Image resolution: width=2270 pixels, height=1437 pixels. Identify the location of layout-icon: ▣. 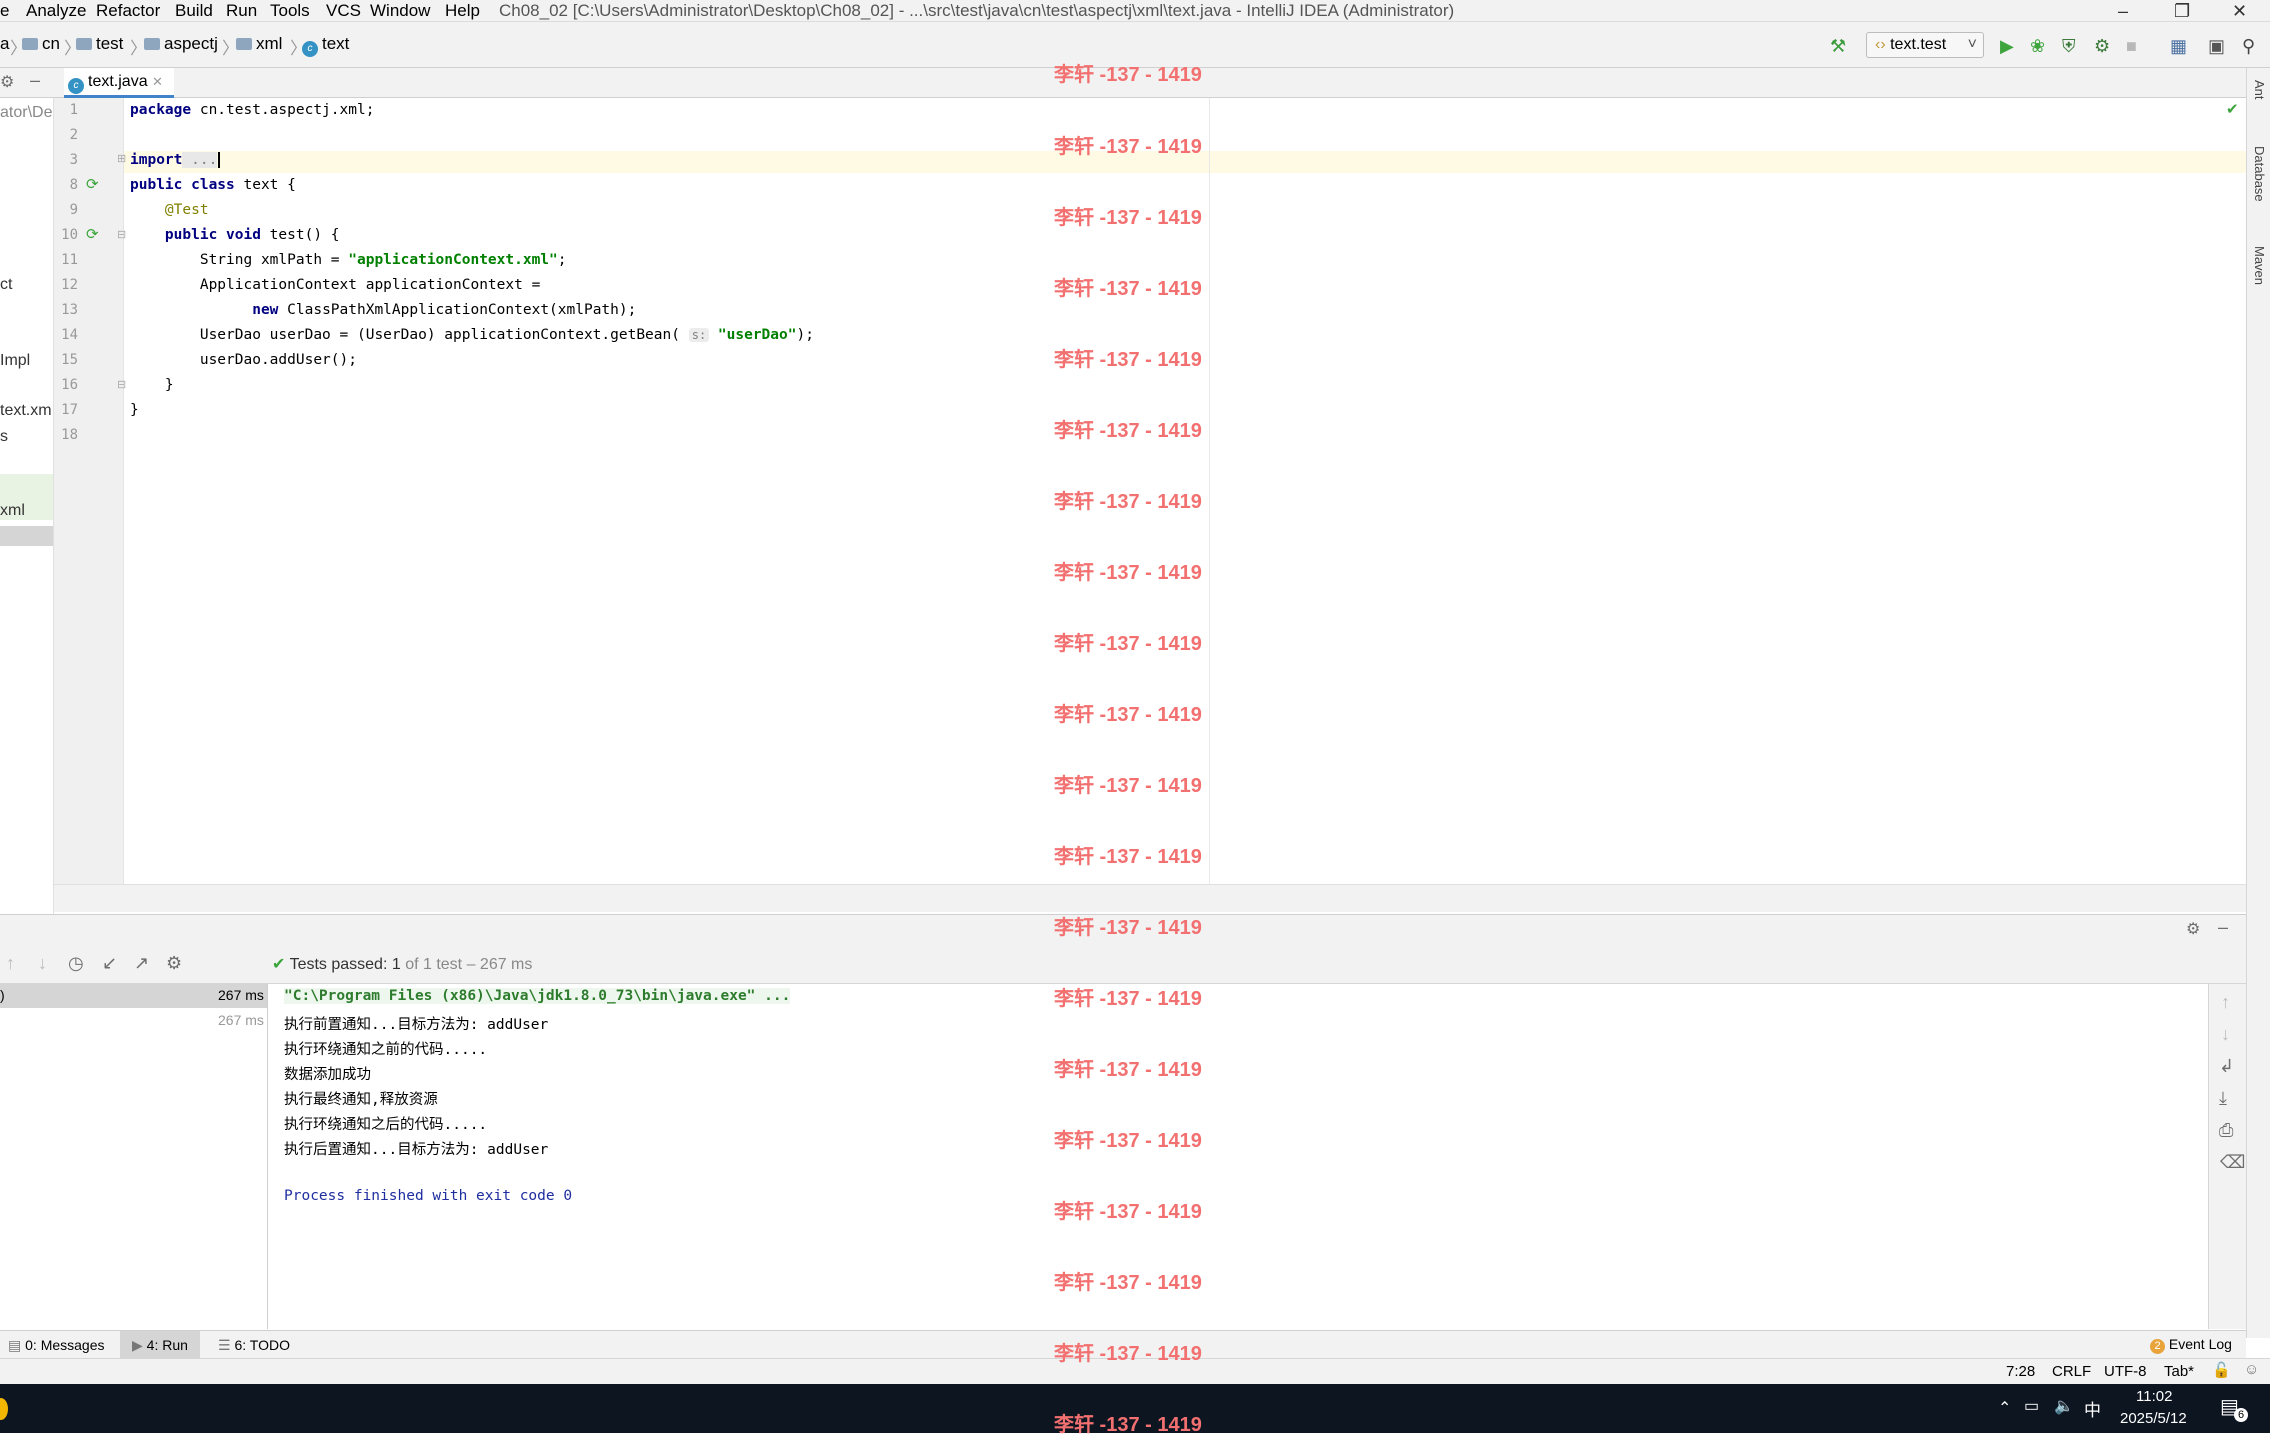
(2216, 46).